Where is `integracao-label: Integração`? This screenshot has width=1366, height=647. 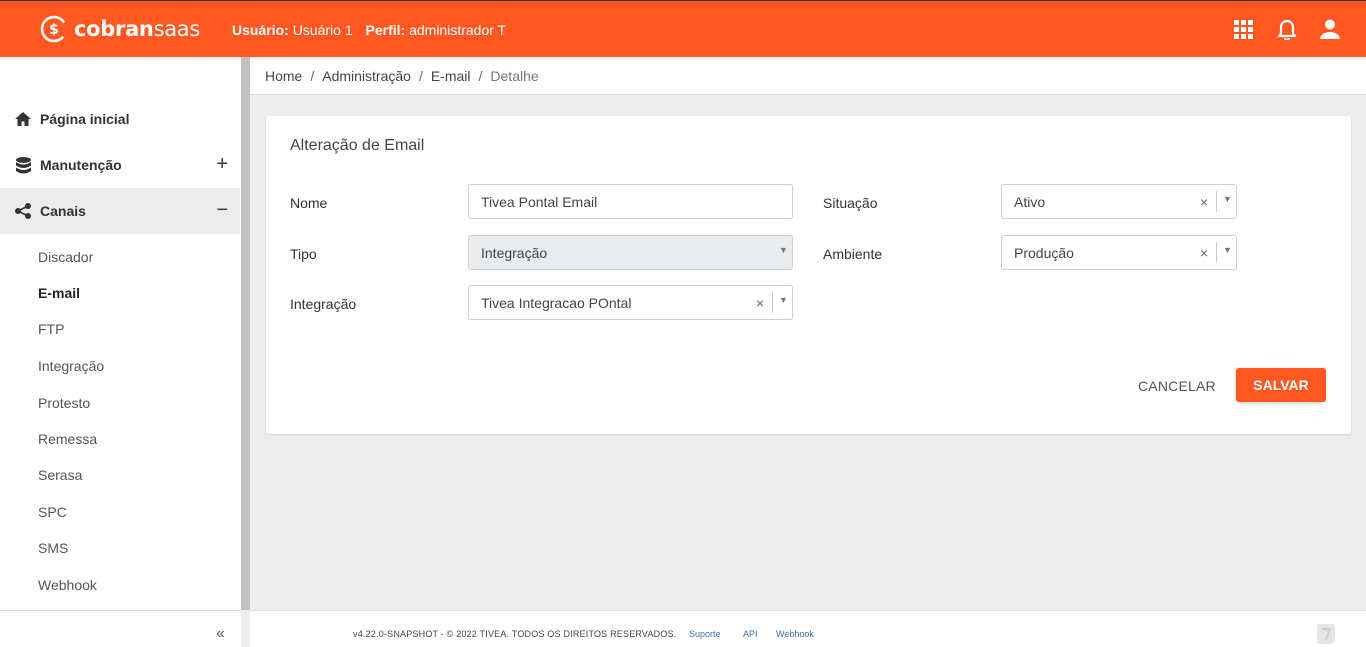 integracao-label: Integração is located at coordinates (323, 304).